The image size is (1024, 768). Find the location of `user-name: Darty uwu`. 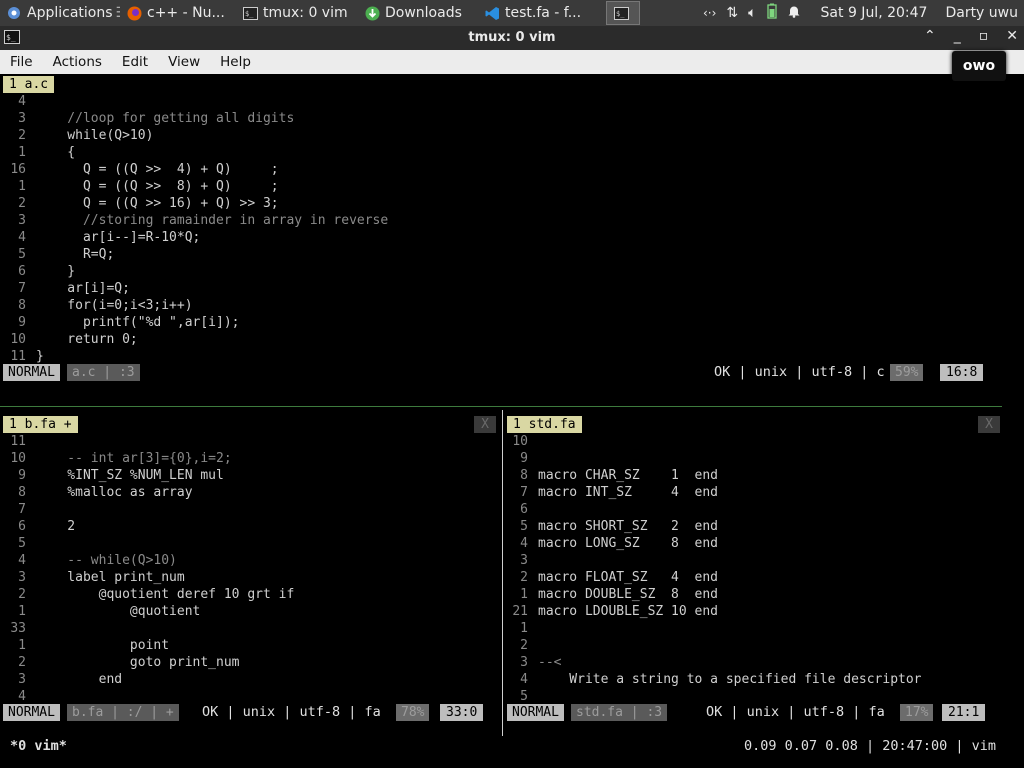

user-name: Darty uwu is located at coordinates (981, 13).